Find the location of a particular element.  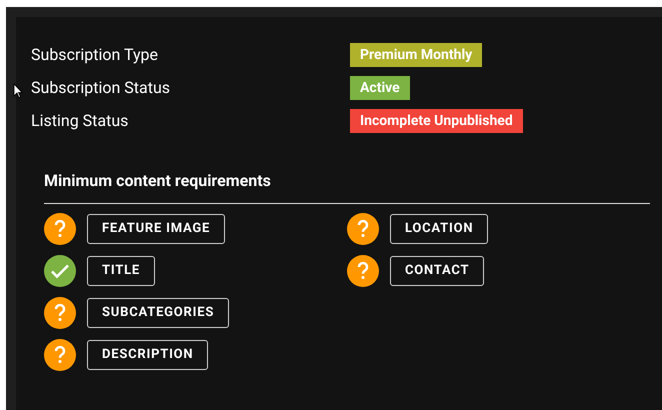

requirement-button: DESCRIPTION is located at coordinates (147, 355).